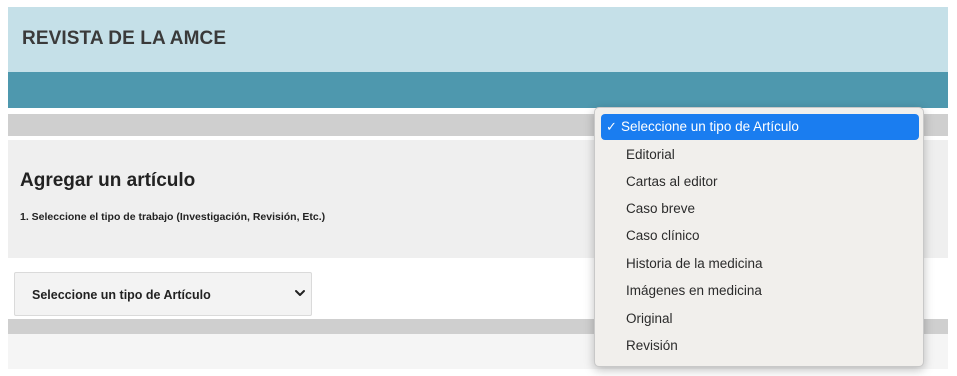  I want to click on option-imagenes-en-medicina: Imágenes en medicina, so click(760, 291).